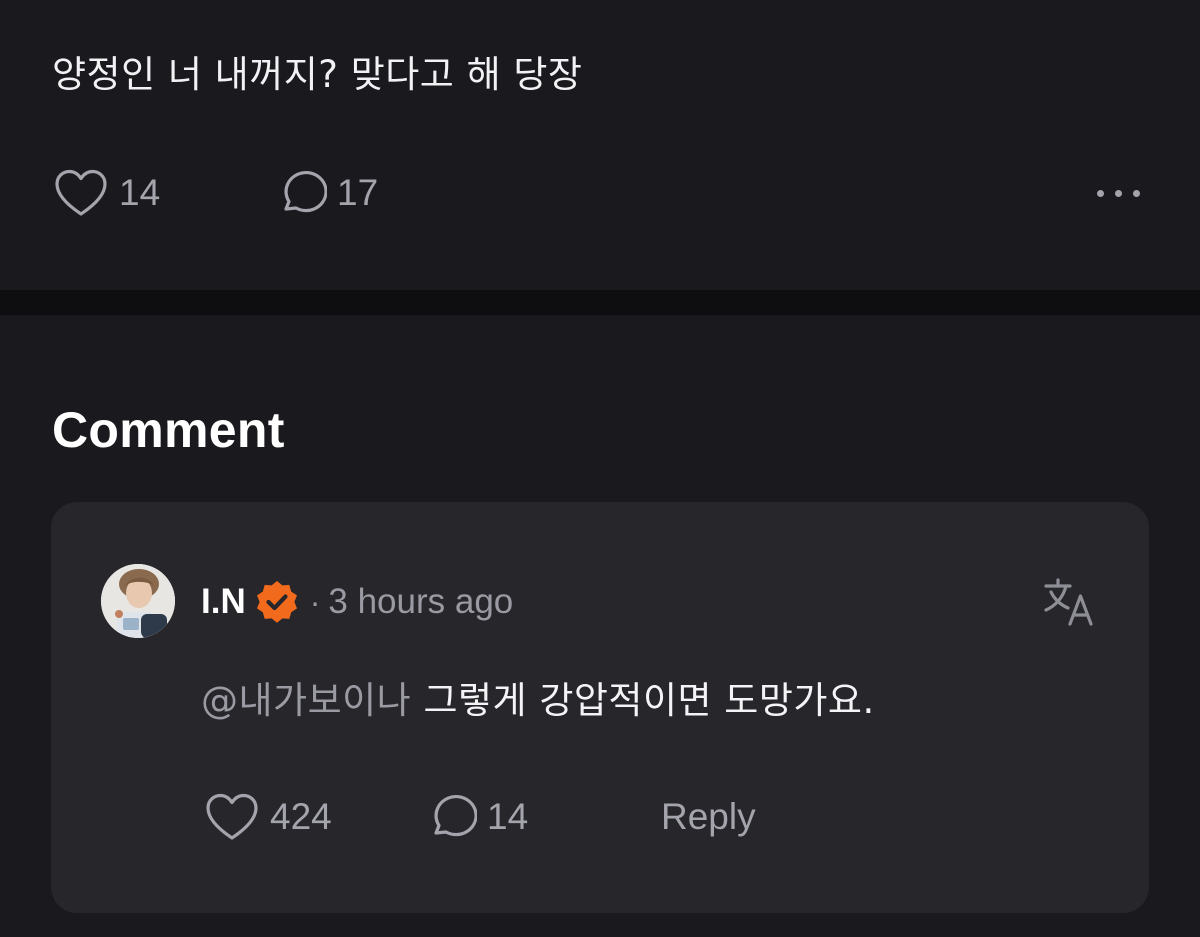 The image size is (1200, 937). Describe the element at coordinates (301, 816) in the screenshot. I see `comment-like-count: 424` at that location.